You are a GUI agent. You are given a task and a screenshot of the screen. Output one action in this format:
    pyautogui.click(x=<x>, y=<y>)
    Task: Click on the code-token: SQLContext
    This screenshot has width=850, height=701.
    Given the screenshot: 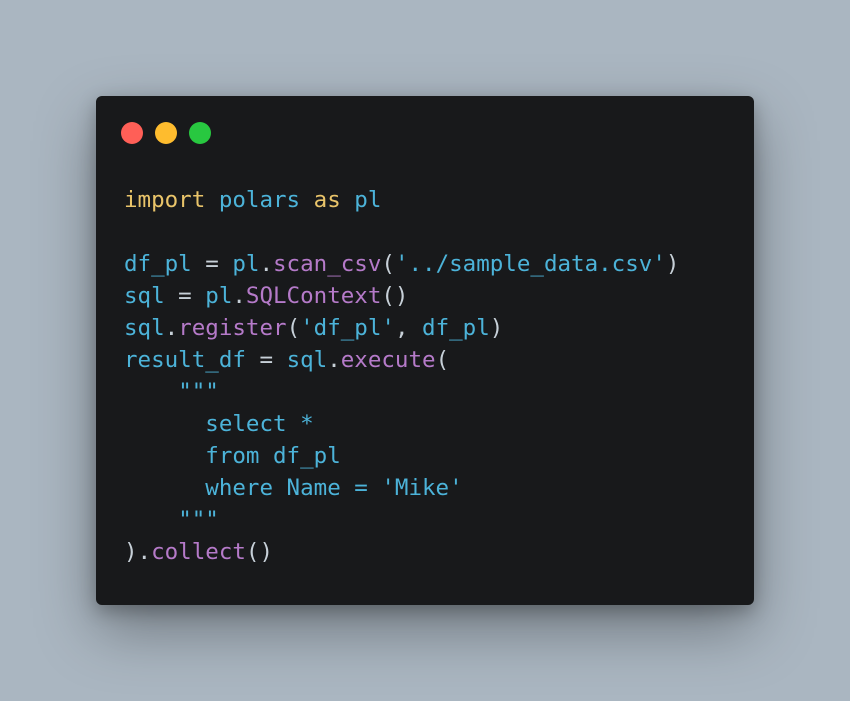 What is the action you would take?
    pyautogui.click(x=313, y=296)
    